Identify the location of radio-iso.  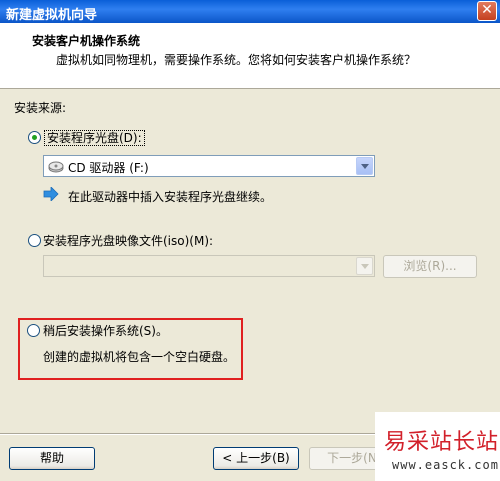
(34, 240).